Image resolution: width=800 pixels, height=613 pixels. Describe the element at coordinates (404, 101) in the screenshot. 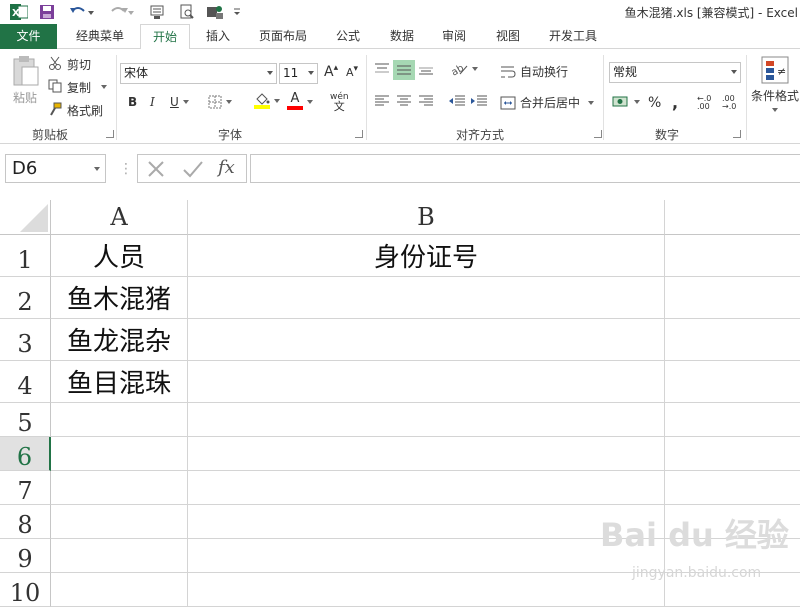

I see `align-center-button` at that location.